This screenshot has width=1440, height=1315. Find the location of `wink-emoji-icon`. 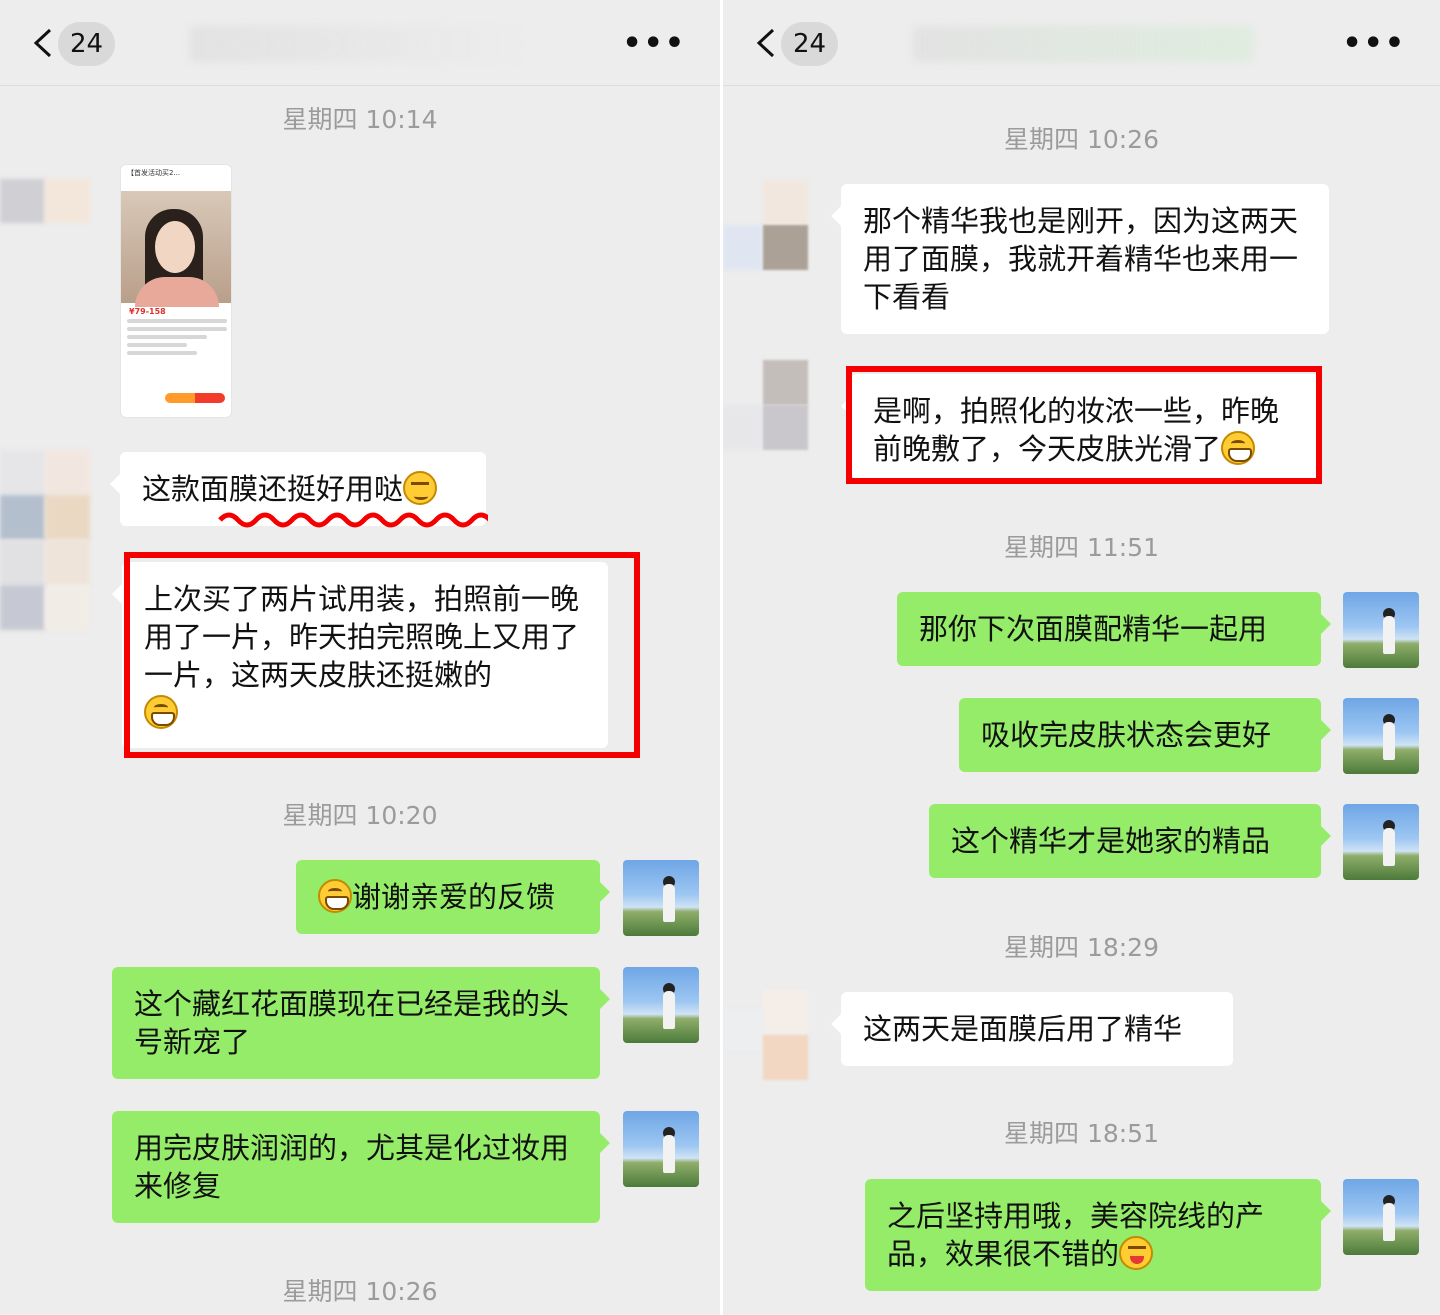

wink-emoji-icon is located at coordinates (1136, 1253).